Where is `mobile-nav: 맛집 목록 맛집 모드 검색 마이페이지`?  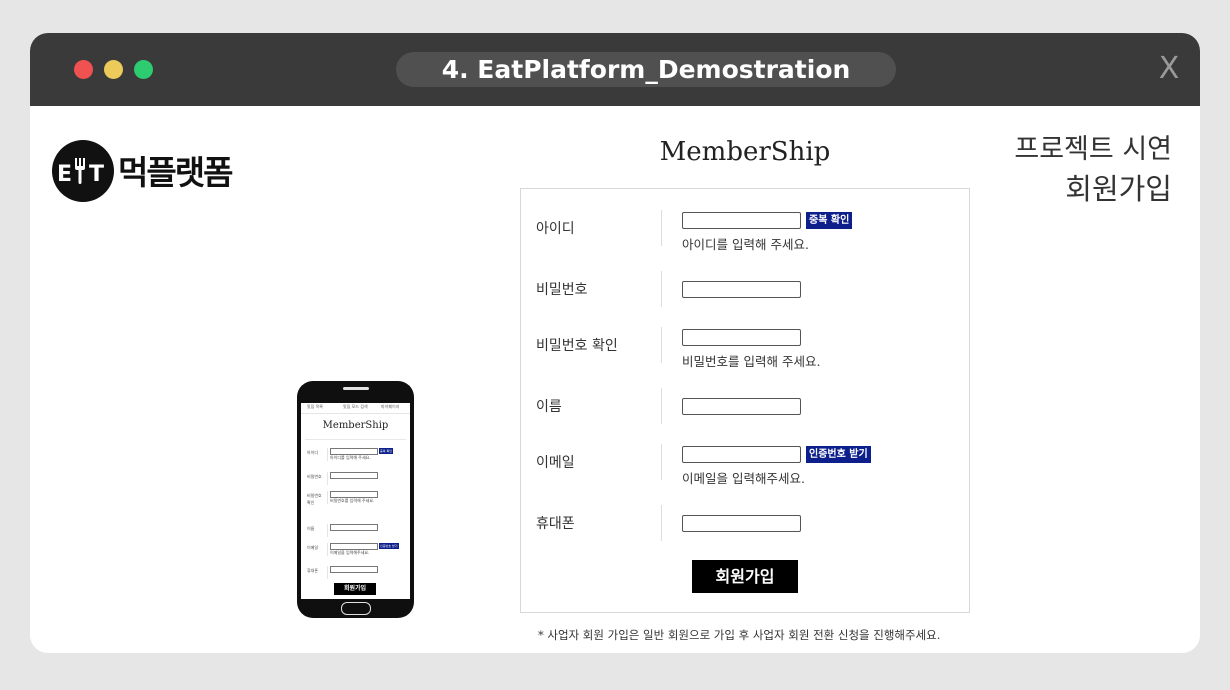
mobile-nav: 맛집 목록 맛집 모드 검색 마이페이지 is located at coordinates (355, 408).